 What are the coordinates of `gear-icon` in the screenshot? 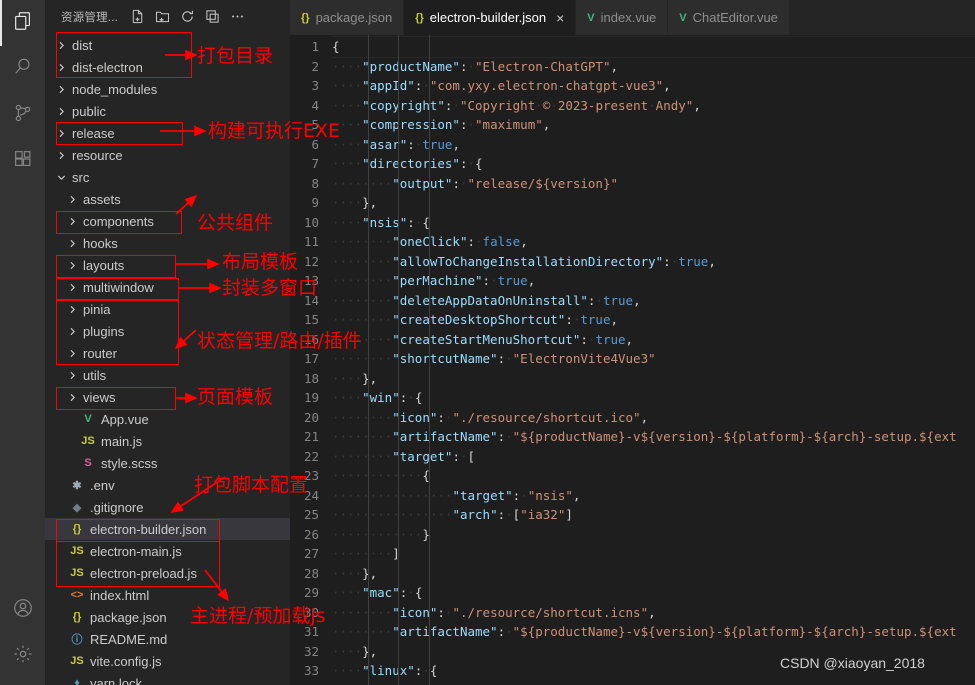 It's located at (23, 656).